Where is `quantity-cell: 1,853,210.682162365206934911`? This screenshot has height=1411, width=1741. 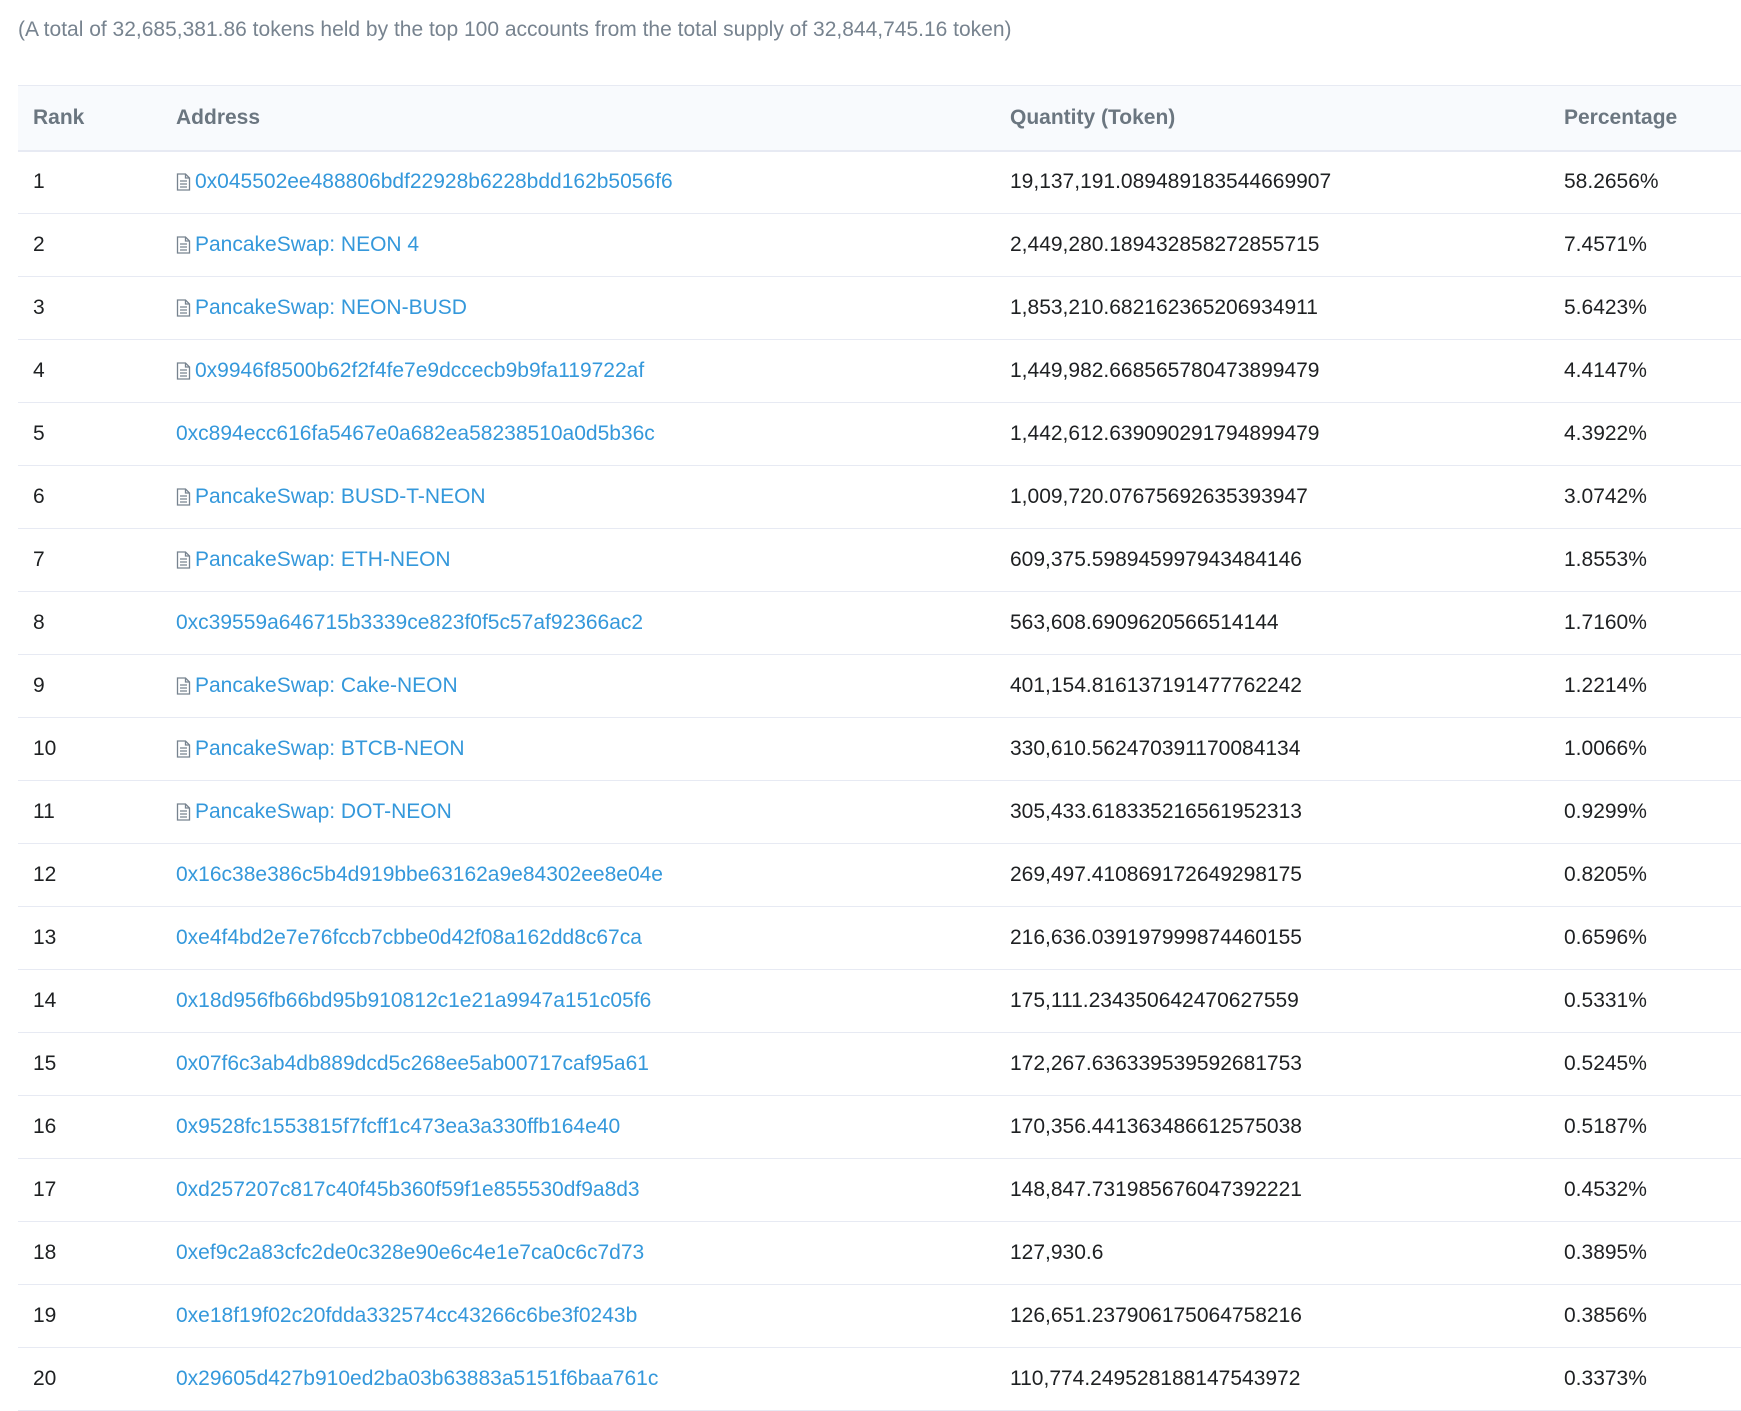 quantity-cell: 1,853,210.682162365206934911 is located at coordinates (1164, 307).